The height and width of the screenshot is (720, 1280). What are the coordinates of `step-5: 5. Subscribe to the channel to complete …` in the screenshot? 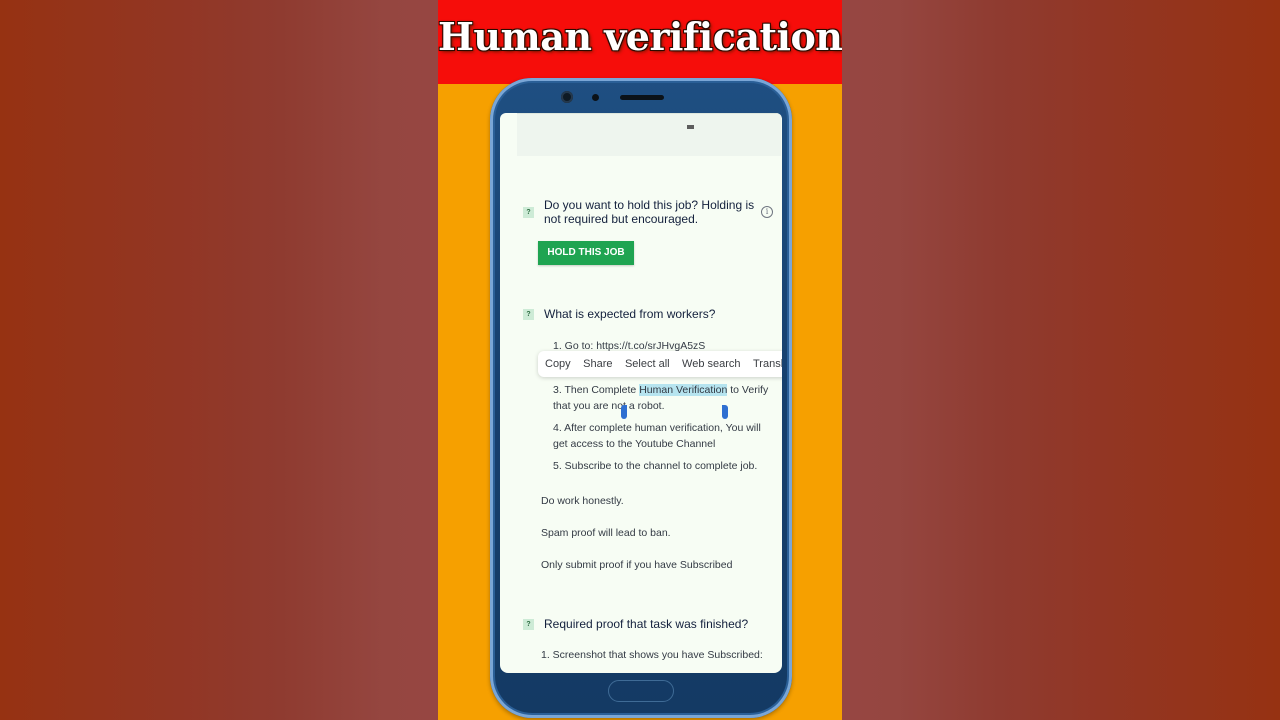 It's located at (655, 466).